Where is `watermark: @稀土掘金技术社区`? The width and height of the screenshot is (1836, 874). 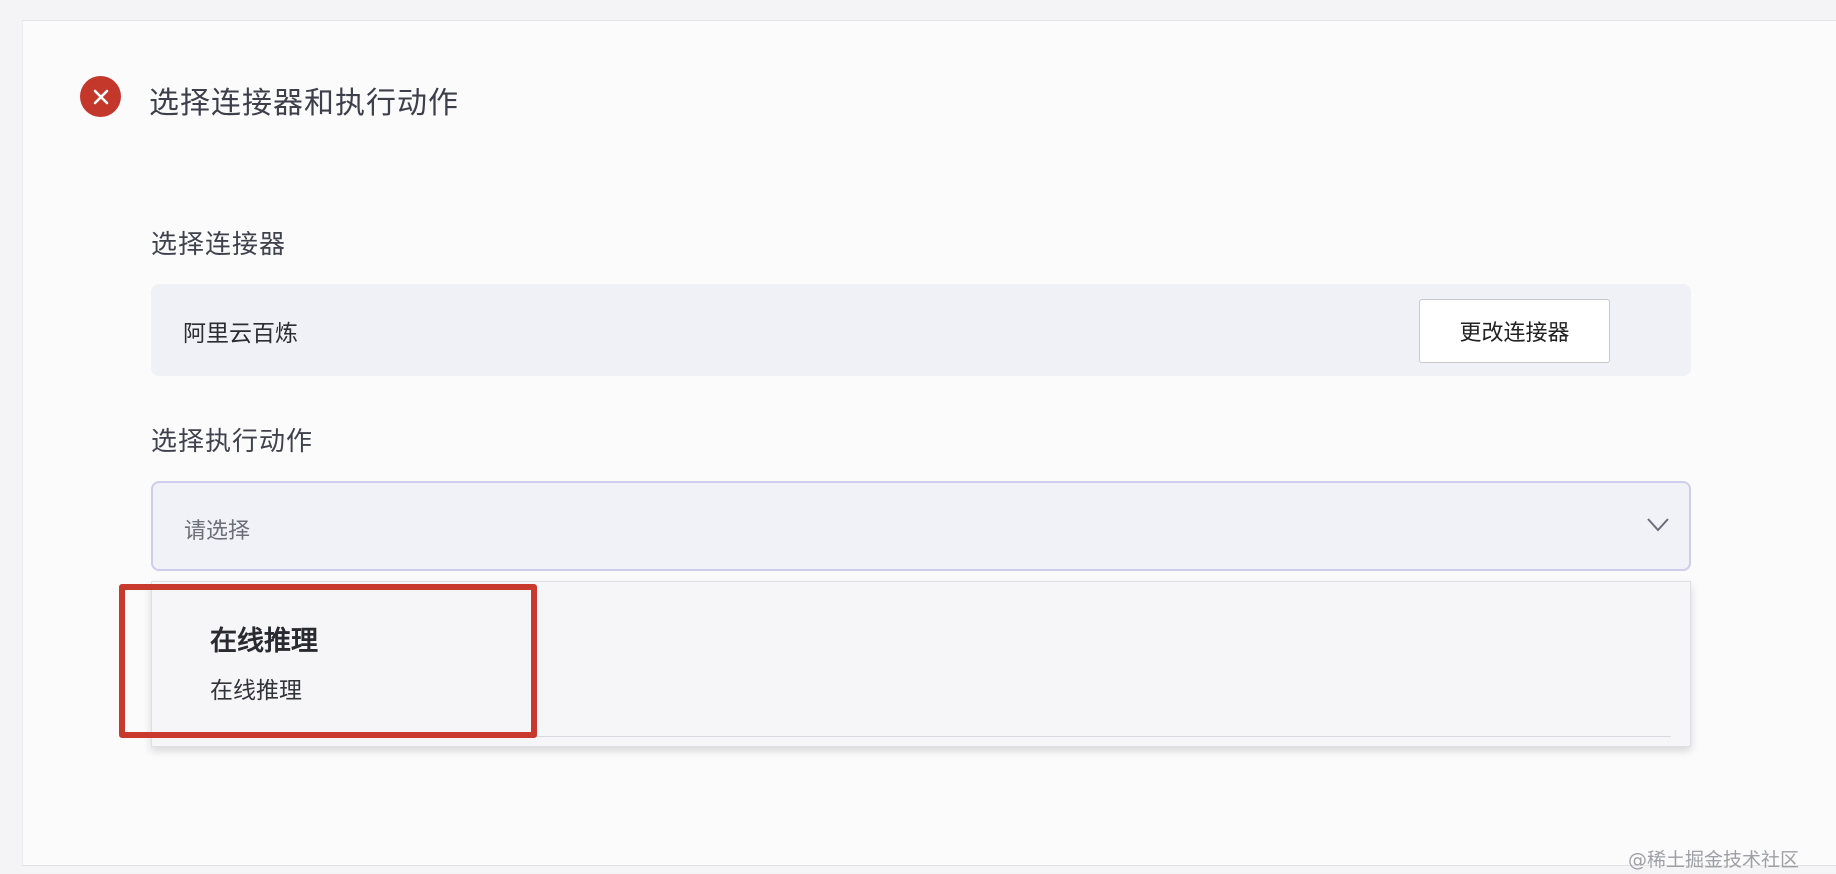 watermark: @稀土掘金技术社区 is located at coordinates (1713, 860).